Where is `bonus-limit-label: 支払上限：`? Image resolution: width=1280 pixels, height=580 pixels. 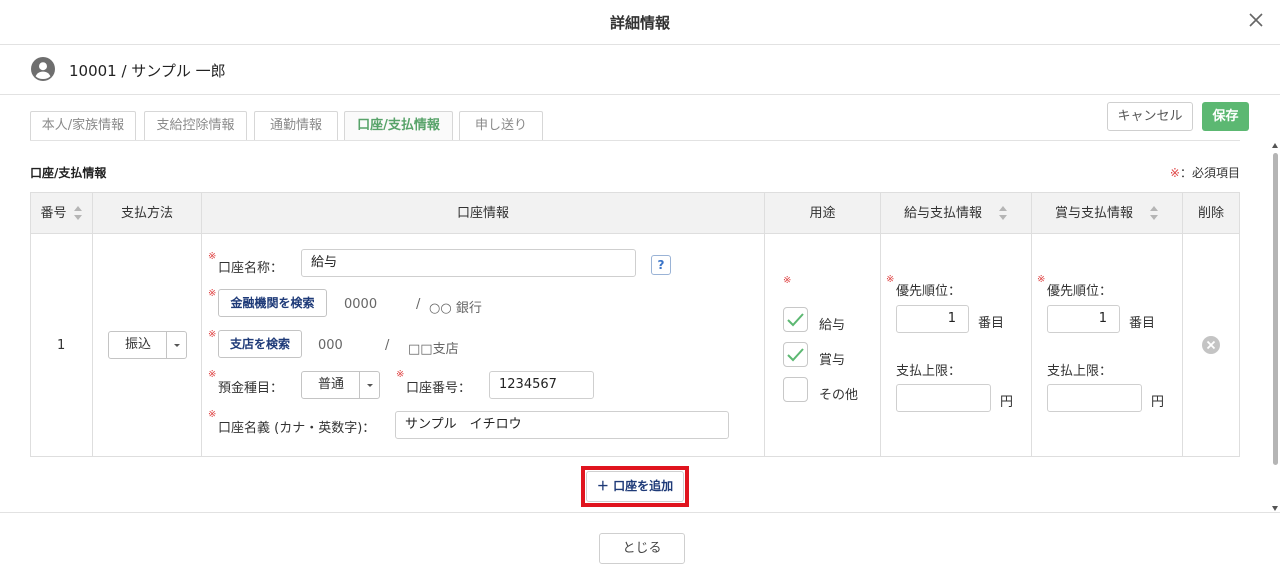
bonus-limit-label: 支払上限： is located at coordinates (1080, 371).